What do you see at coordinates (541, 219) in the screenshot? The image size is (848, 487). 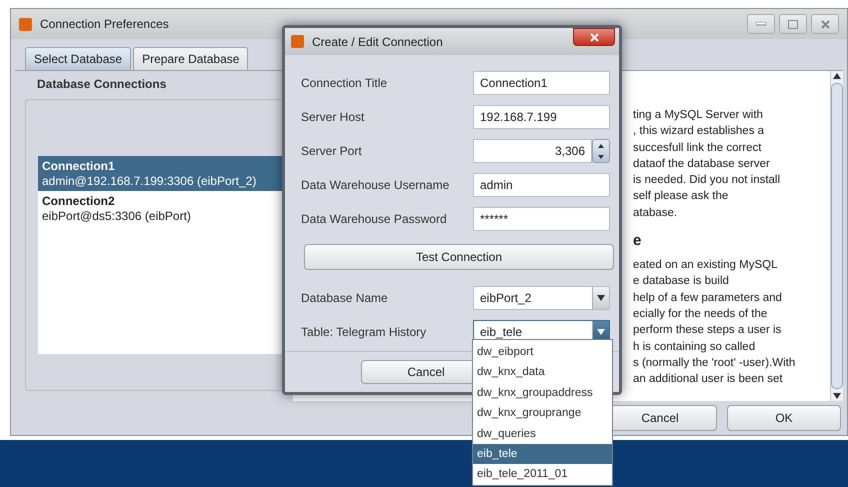 I see `text-field: ******` at bounding box center [541, 219].